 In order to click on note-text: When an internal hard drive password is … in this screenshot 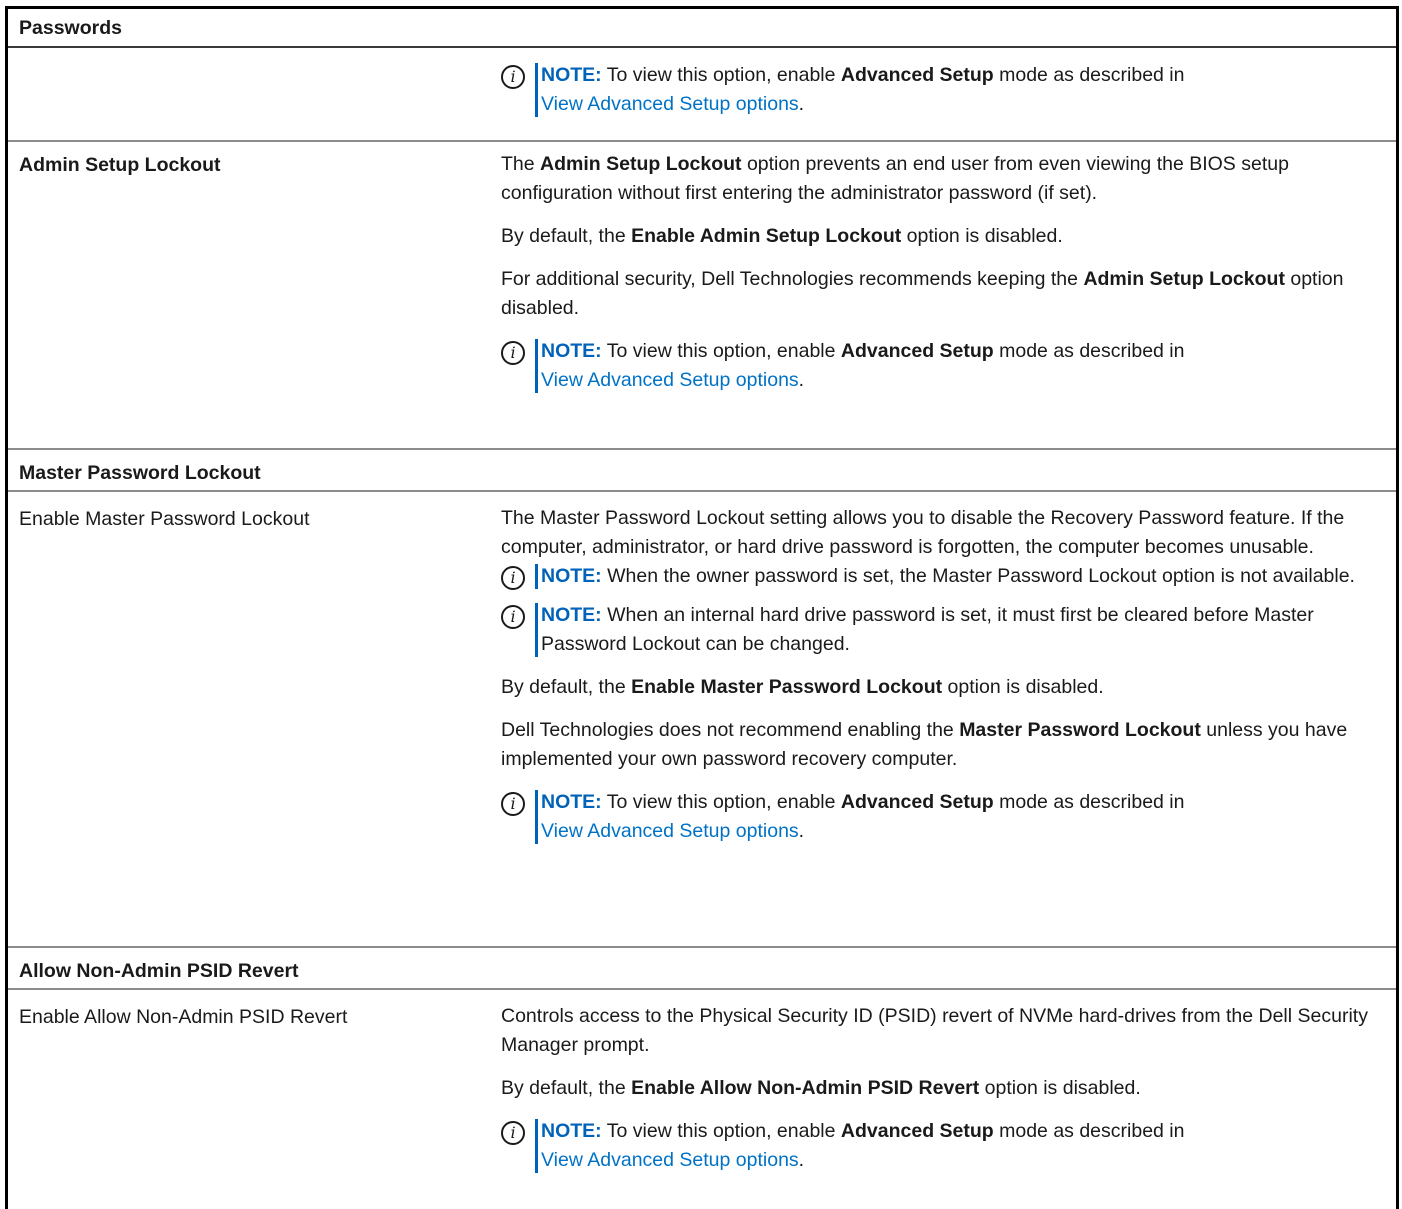, I will do `click(927, 629)`.